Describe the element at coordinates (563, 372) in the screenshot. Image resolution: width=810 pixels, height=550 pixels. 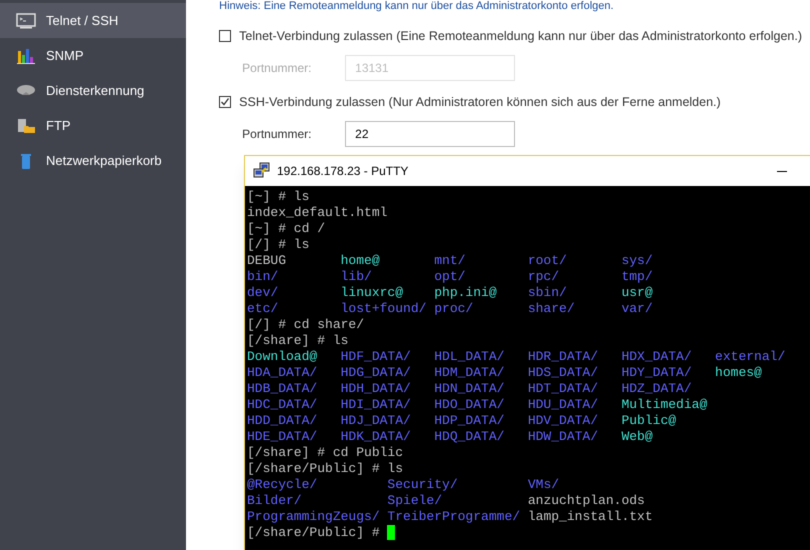
I see `terminal-entry: HDS_DATA/` at that location.